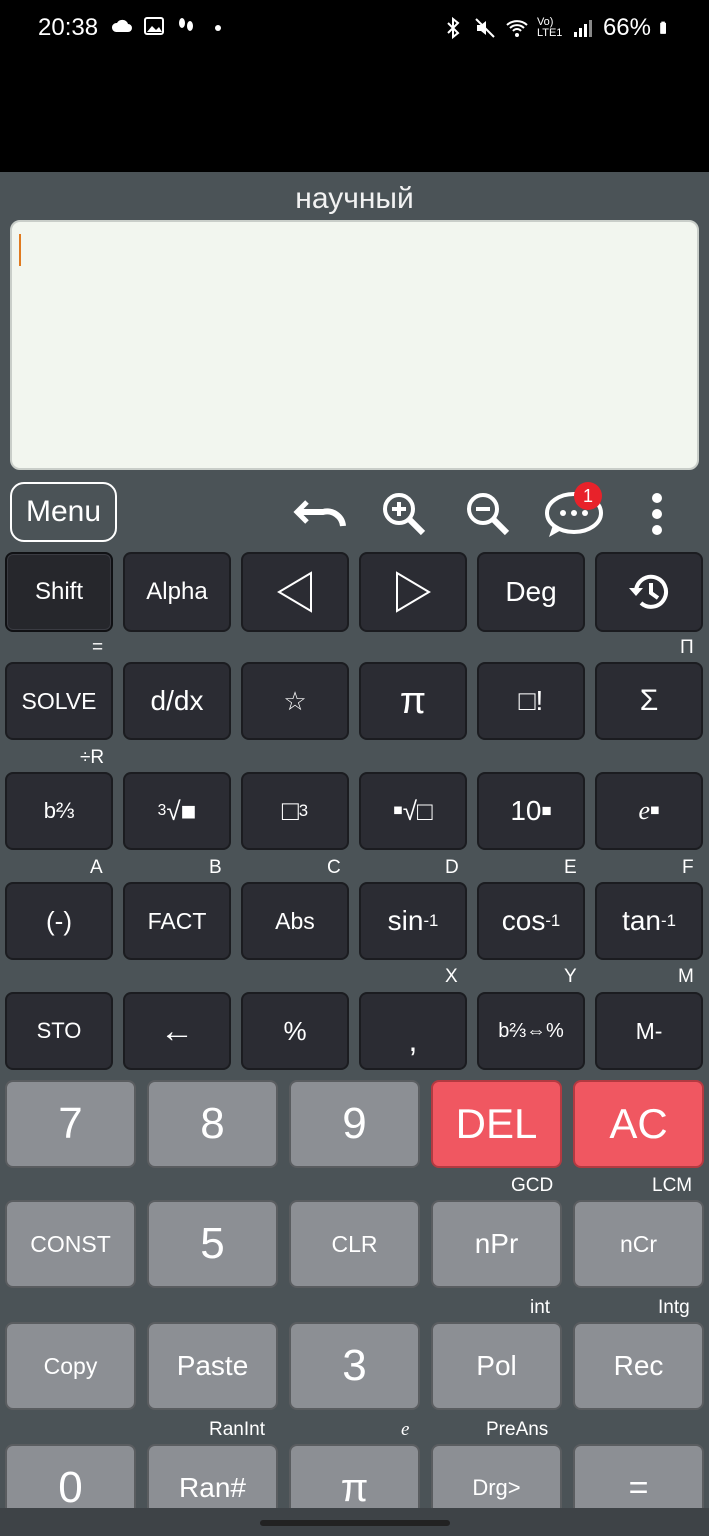 The height and width of the screenshot is (1536, 709). What do you see at coordinates (154, 26) in the screenshot?
I see `image-icon` at bounding box center [154, 26].